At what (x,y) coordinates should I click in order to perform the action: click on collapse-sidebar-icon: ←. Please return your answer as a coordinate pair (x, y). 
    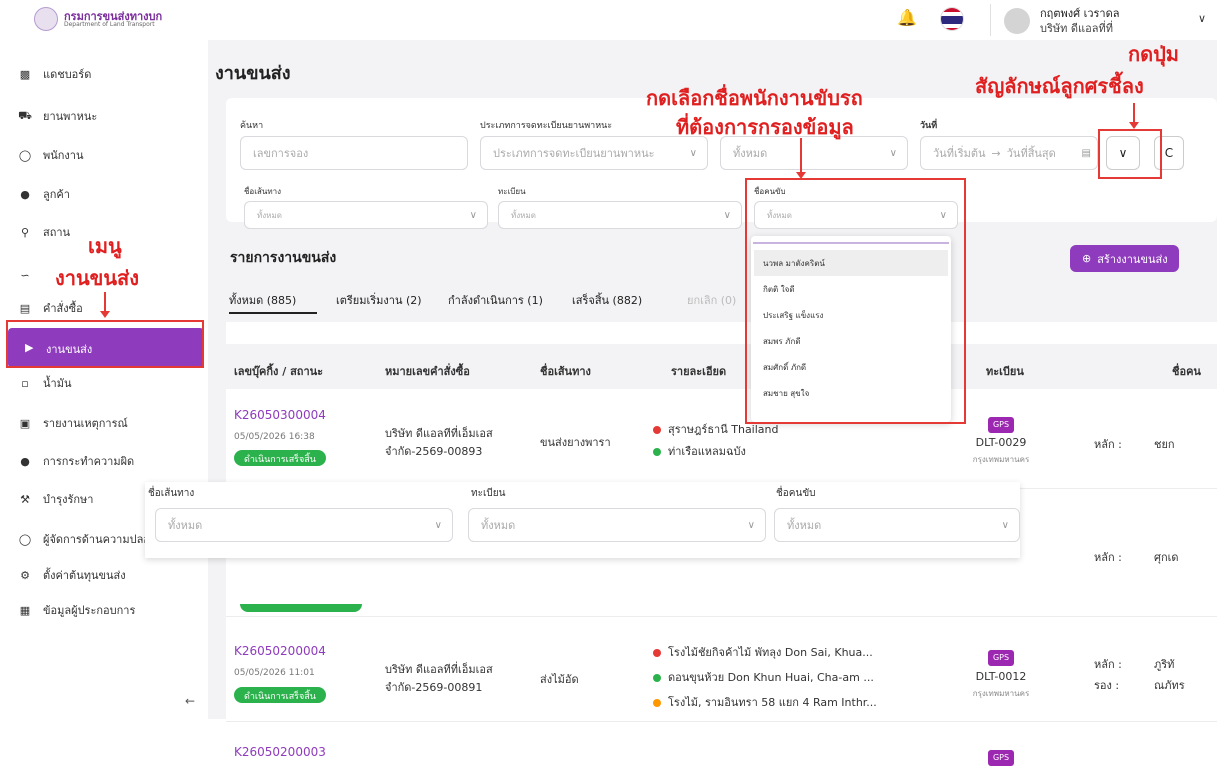
    Looking at the image, I should click on (190, 701).